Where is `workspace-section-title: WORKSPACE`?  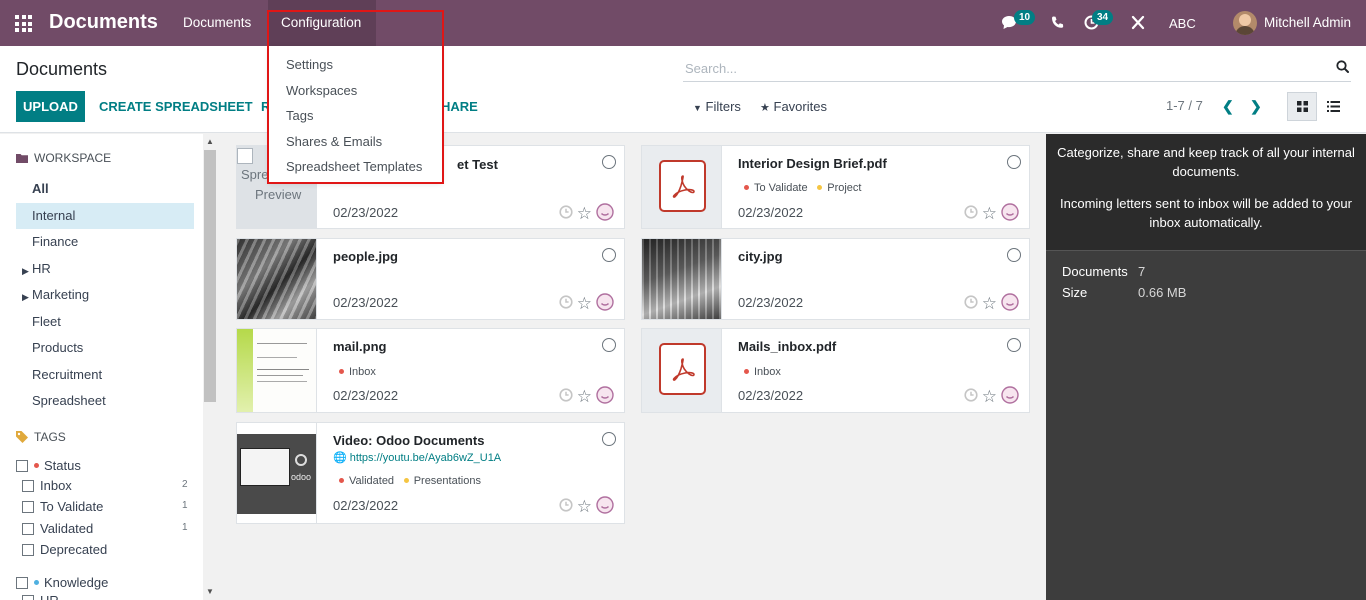 workspace-section-title: WORKSPACE is located at coordinates (63, 158).